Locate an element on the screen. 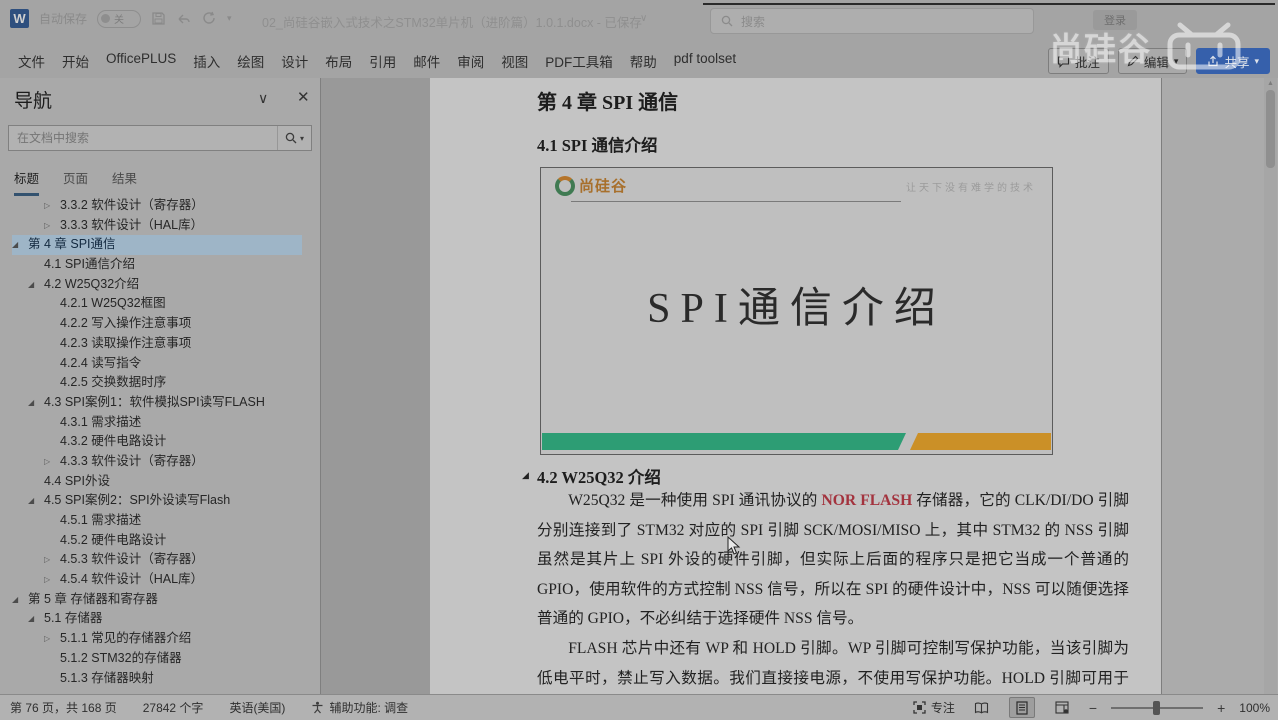 The image size is (1278, 720). ribbon-tab: 插入 is located at coordinates (206, 61).